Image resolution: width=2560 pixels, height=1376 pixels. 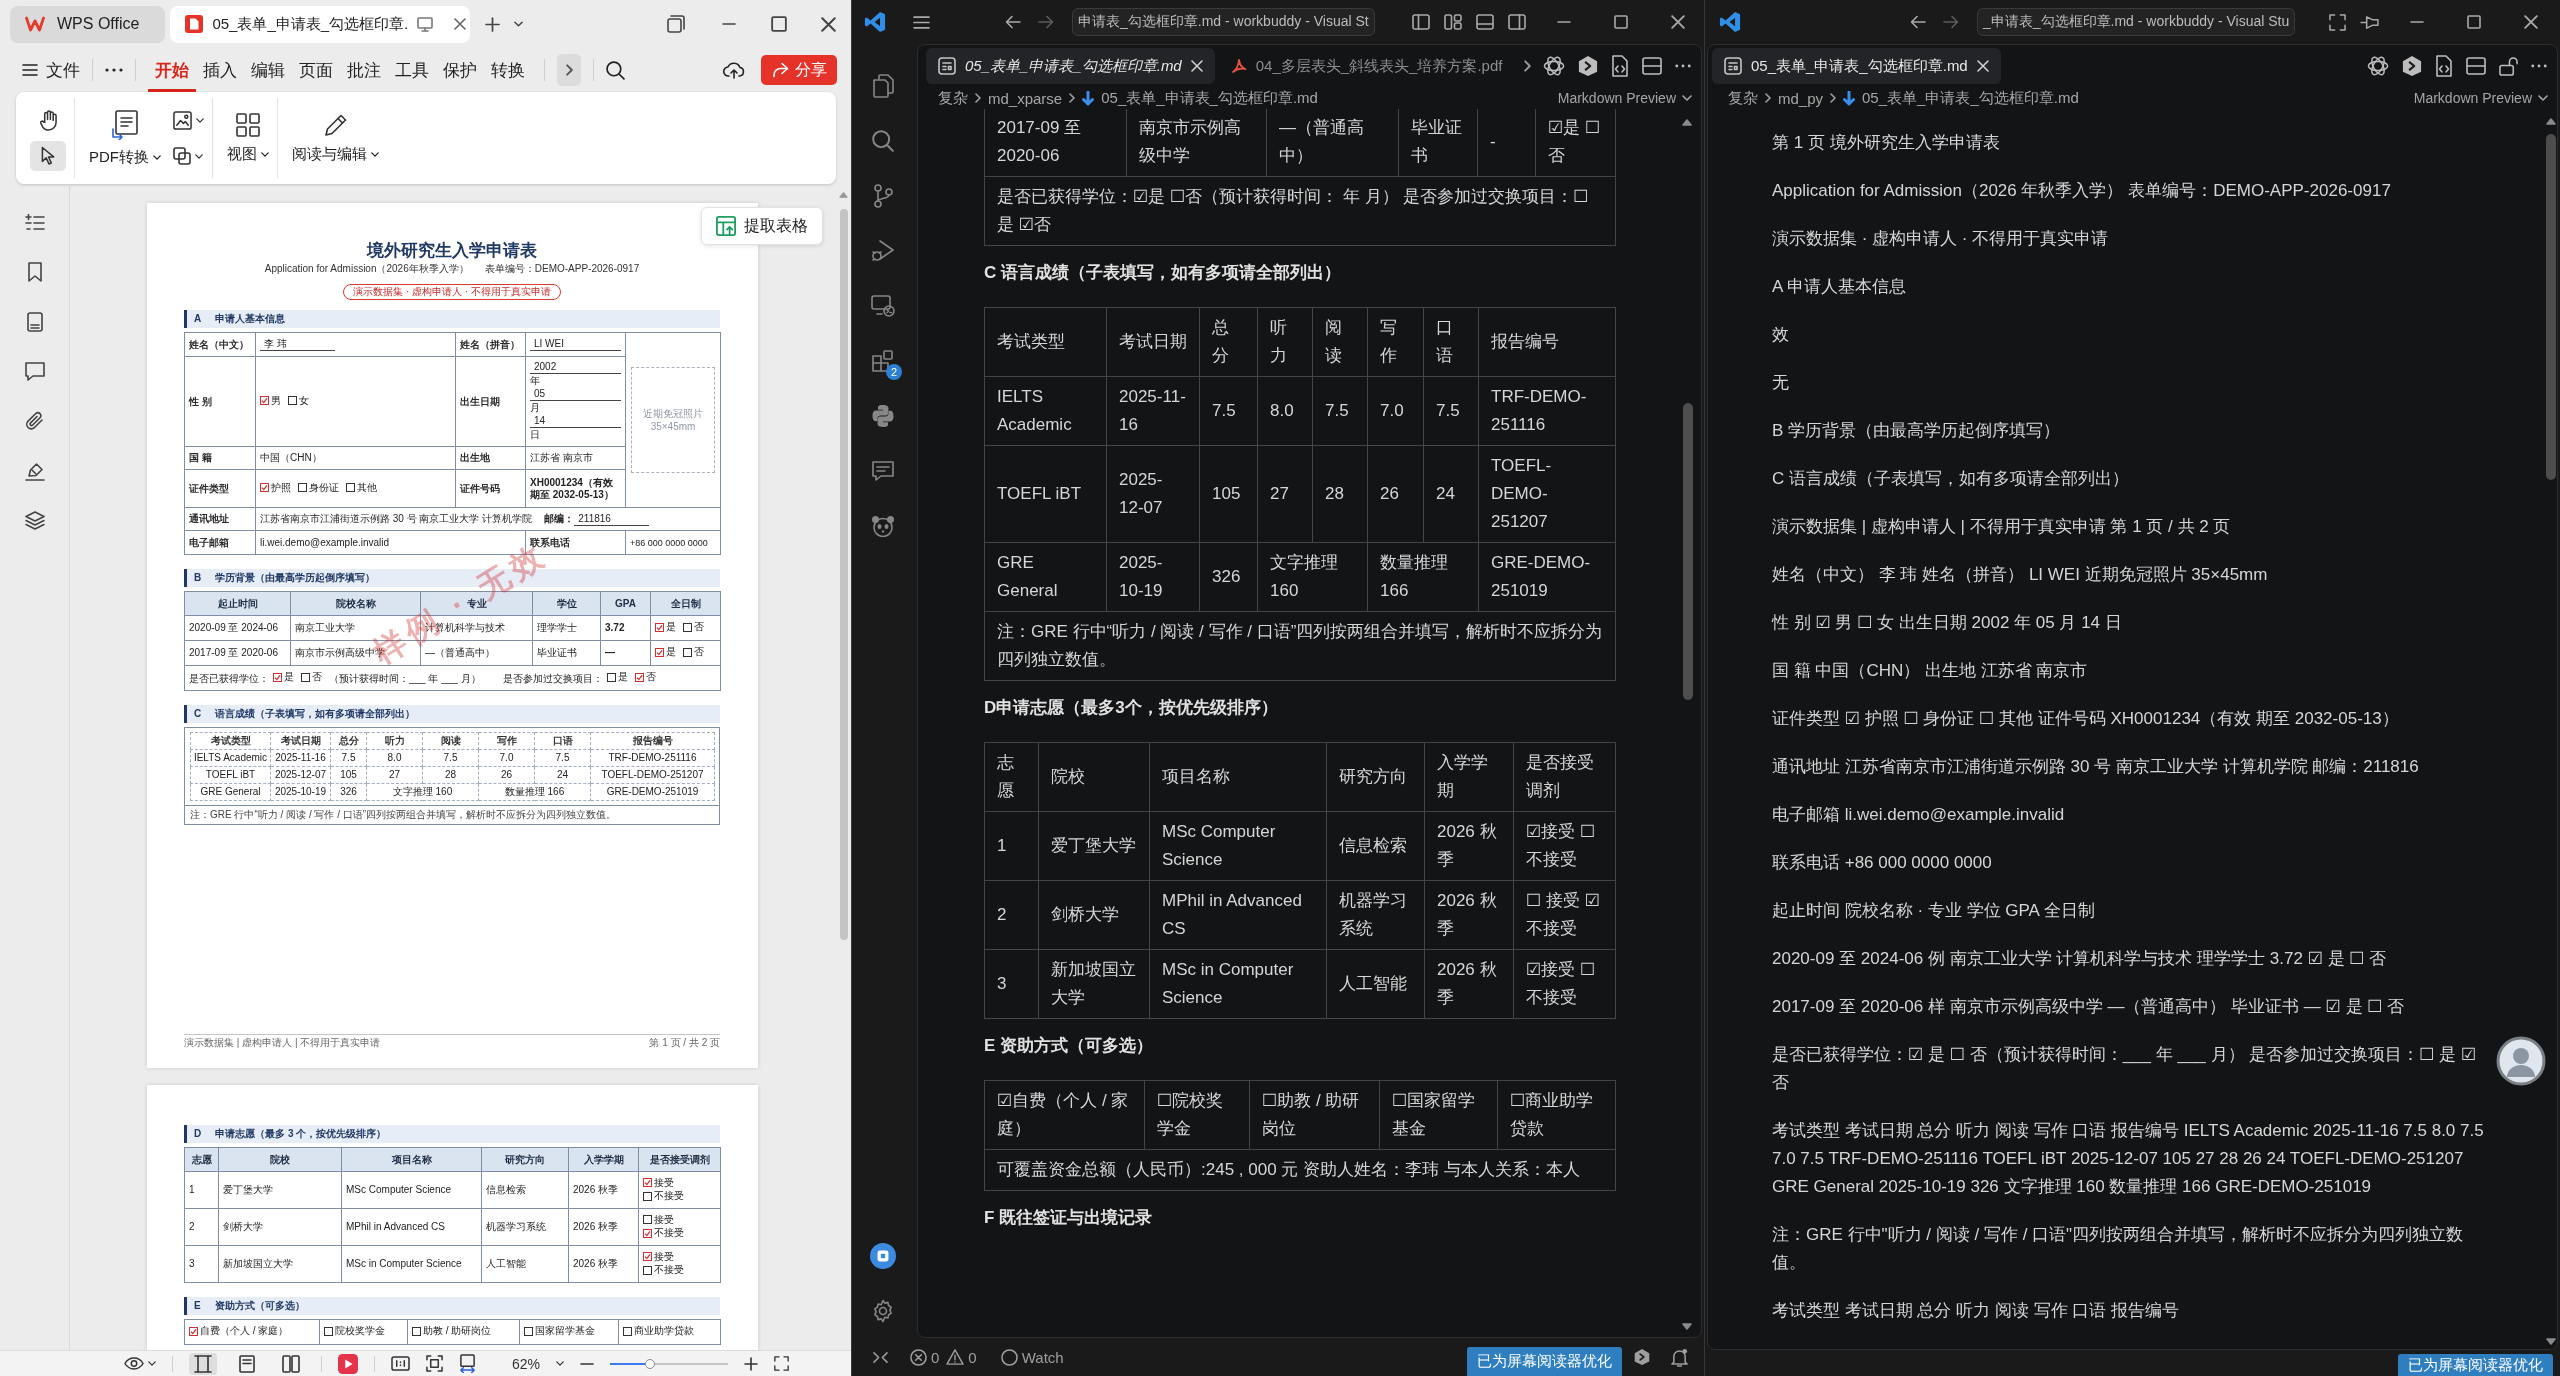 What do you see at coordinates (734, 70) in the screenshot?
I see `cloud-upload-icon` at bounding box center [734, 70].